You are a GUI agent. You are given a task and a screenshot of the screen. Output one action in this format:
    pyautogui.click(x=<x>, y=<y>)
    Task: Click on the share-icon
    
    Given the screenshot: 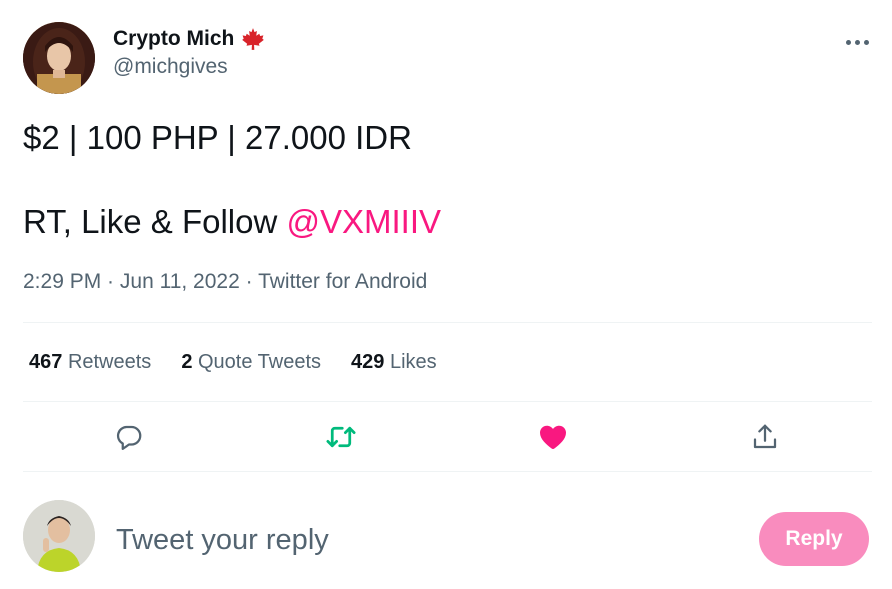 What is the action you would take?
    pyautogui.click(x=765, y=436)
    